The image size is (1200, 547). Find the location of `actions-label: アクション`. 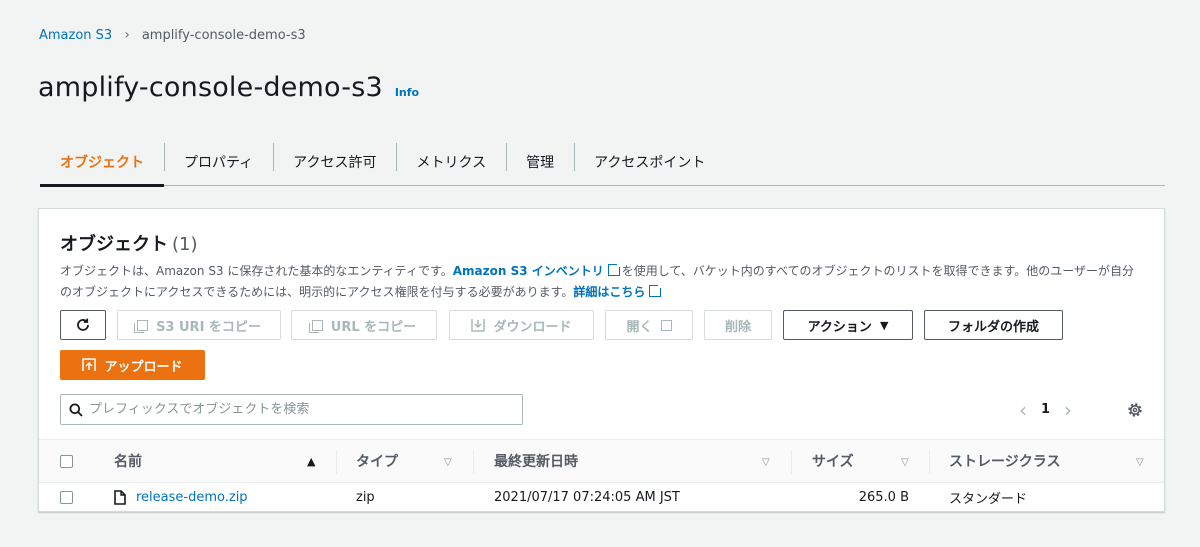

actions-label: アクション is located at coordinates (839, 327).